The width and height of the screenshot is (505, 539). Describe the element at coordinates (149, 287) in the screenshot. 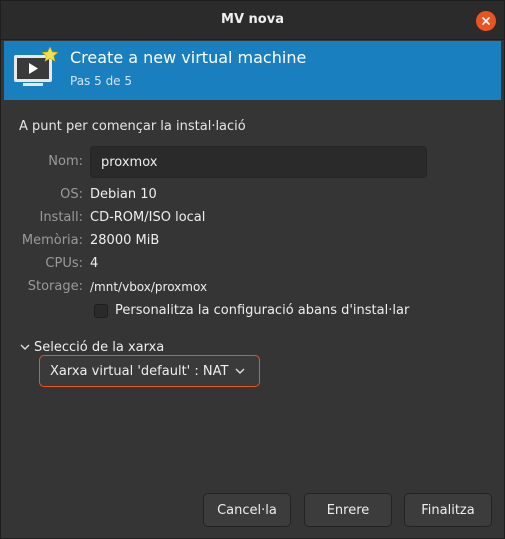

I see `storage-value: /mnt/vbox/proxmox` at that location.